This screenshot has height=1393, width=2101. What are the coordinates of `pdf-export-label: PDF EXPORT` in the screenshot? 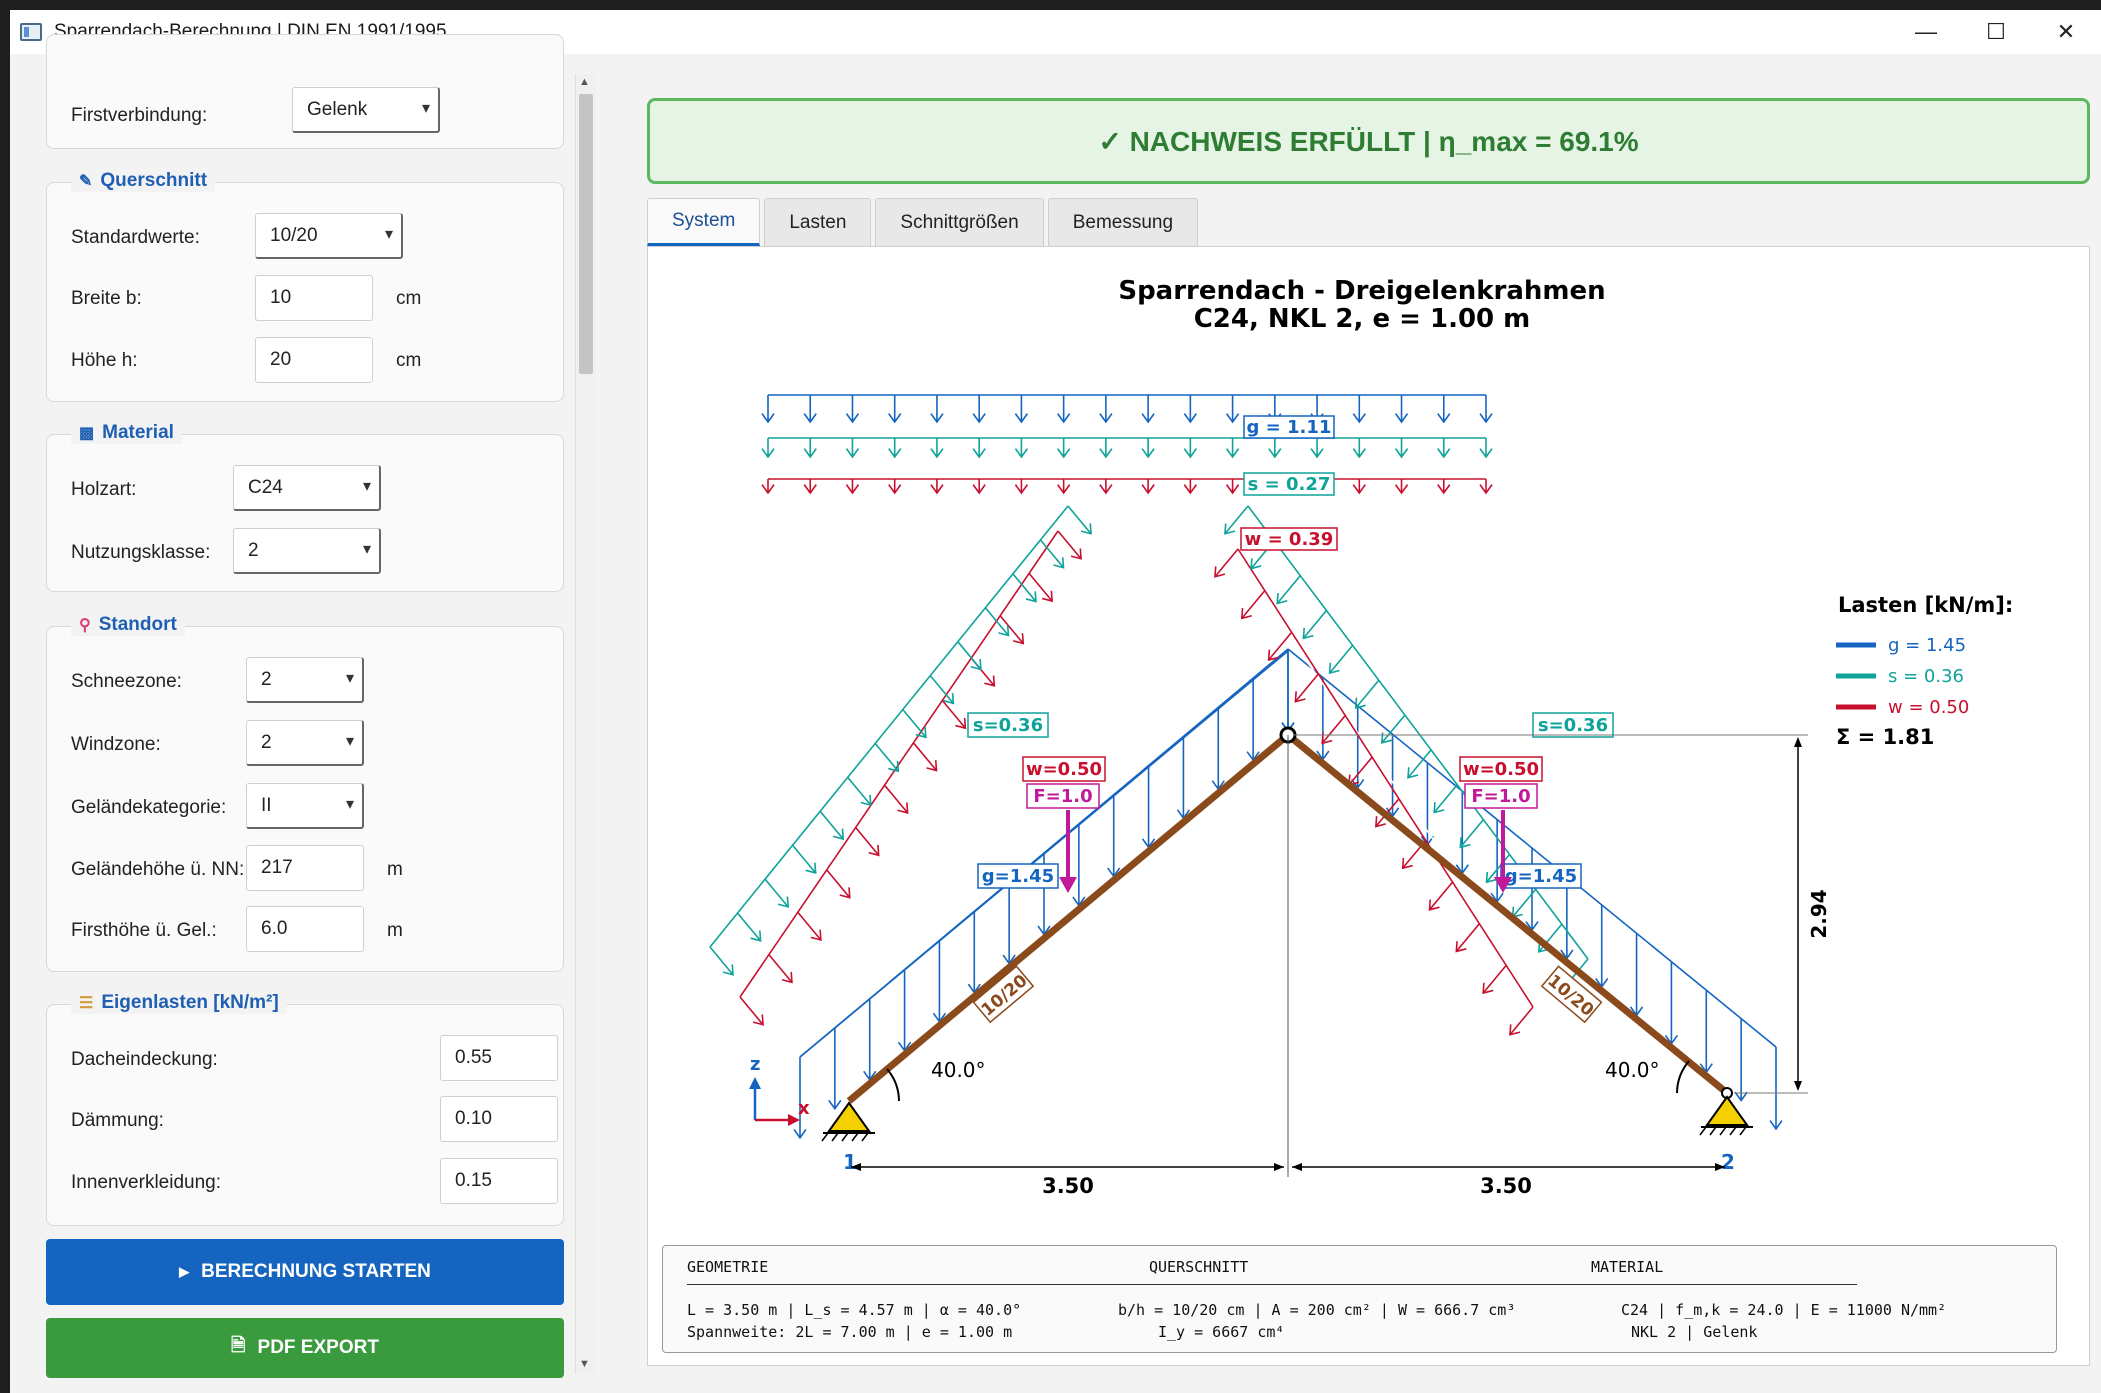 It's located at (318, 1347).